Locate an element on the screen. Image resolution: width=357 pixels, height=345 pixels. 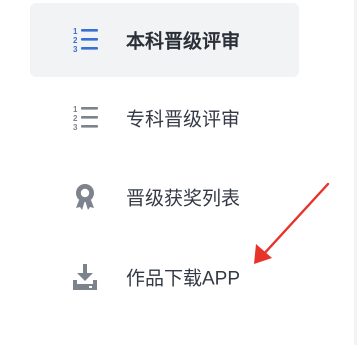
menu-item-label: 作品下载APP is located at coordinates (183, 279).